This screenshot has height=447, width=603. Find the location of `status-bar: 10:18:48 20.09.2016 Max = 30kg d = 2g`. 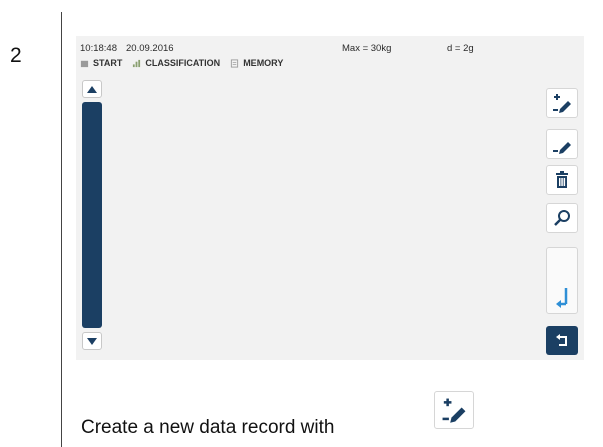

status-bar: 10:18:48 20.09.2016 Max = 30kg d = 2g is located at coordinates (330, 49).